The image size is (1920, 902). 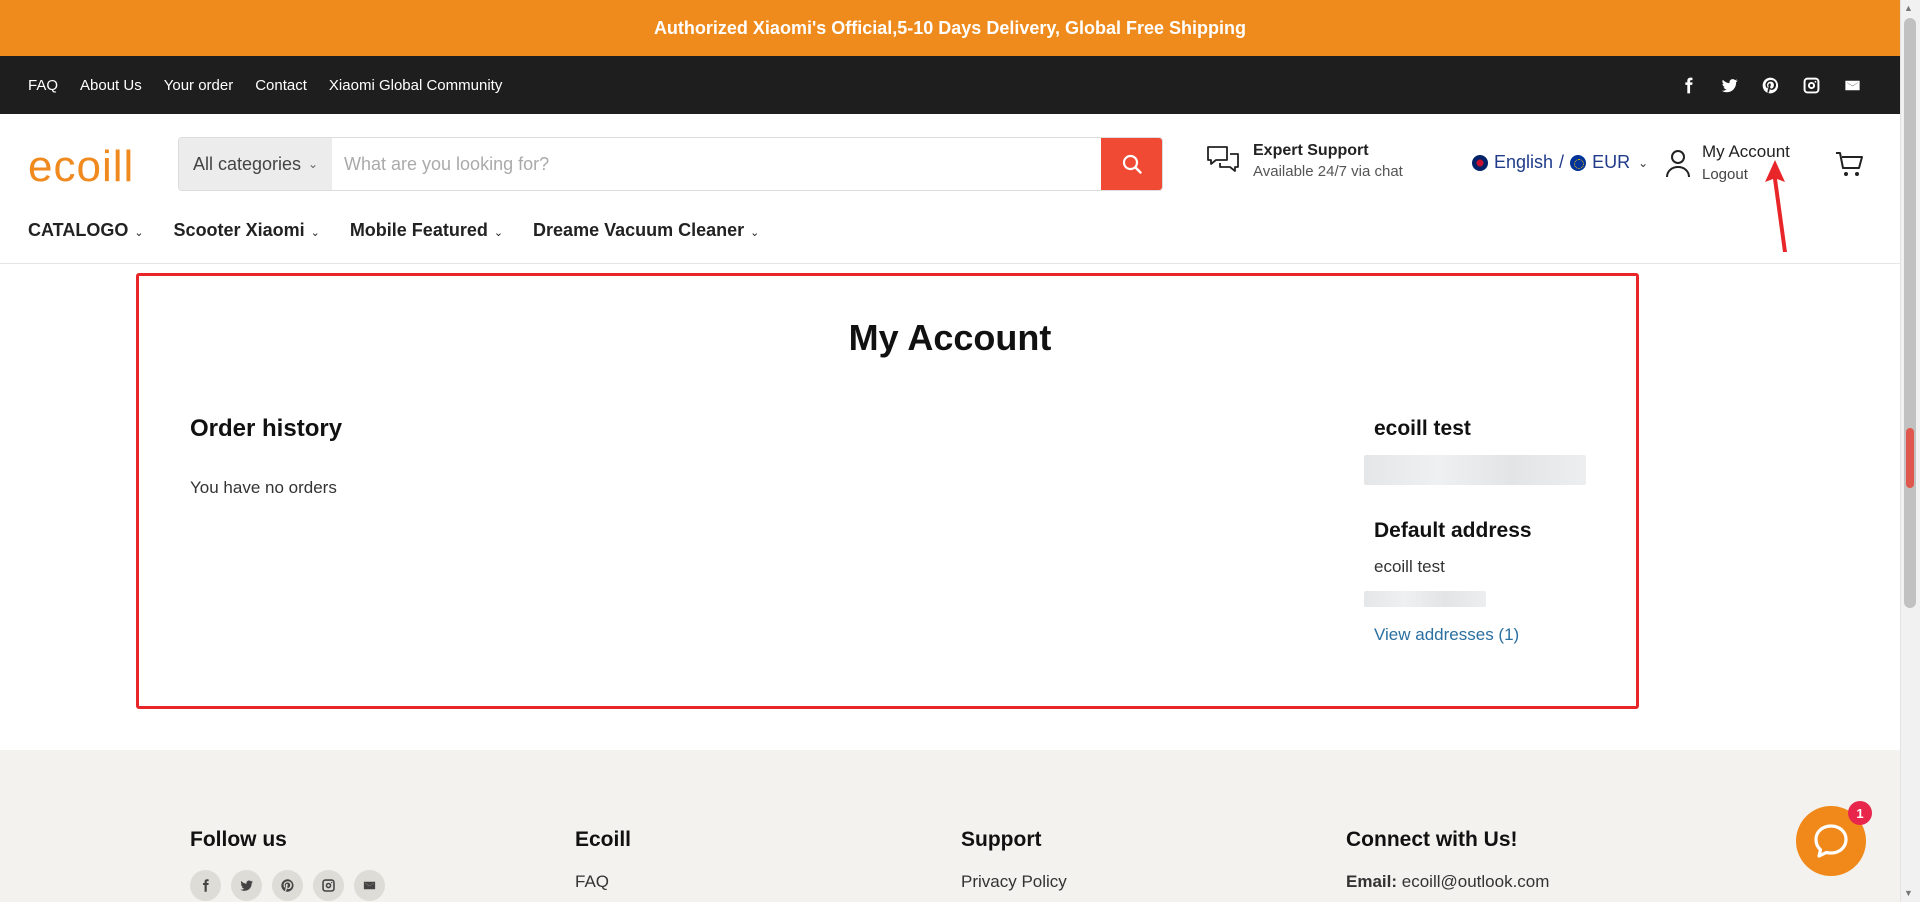 What do you see at coordinates (1409, 566) in the screenshot?
I see `address-name: ecoill test` at bounding box center [1409, 566].